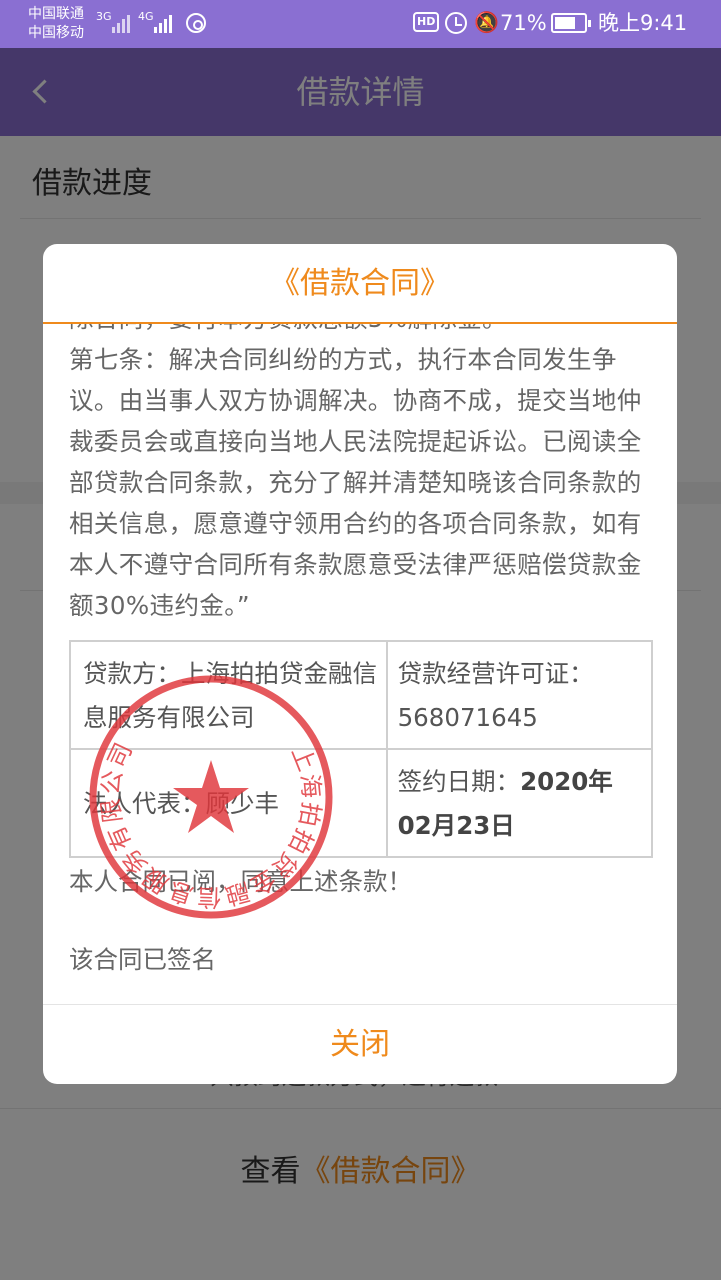 This screenshot has width=721, height=1280. What do you see at coordinates (228, 695) in the screenshot?
I see `lender-cell: 贷款方：上海拍拍贷金融信息服务有限公司` at bounding box center [228, 695].